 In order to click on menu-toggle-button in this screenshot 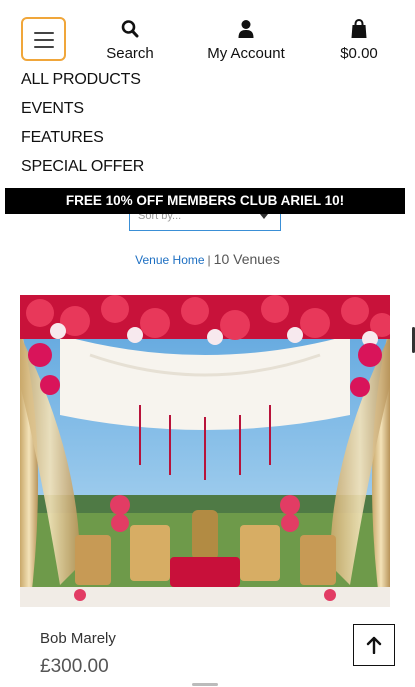, I will do `click(43, 39)`.